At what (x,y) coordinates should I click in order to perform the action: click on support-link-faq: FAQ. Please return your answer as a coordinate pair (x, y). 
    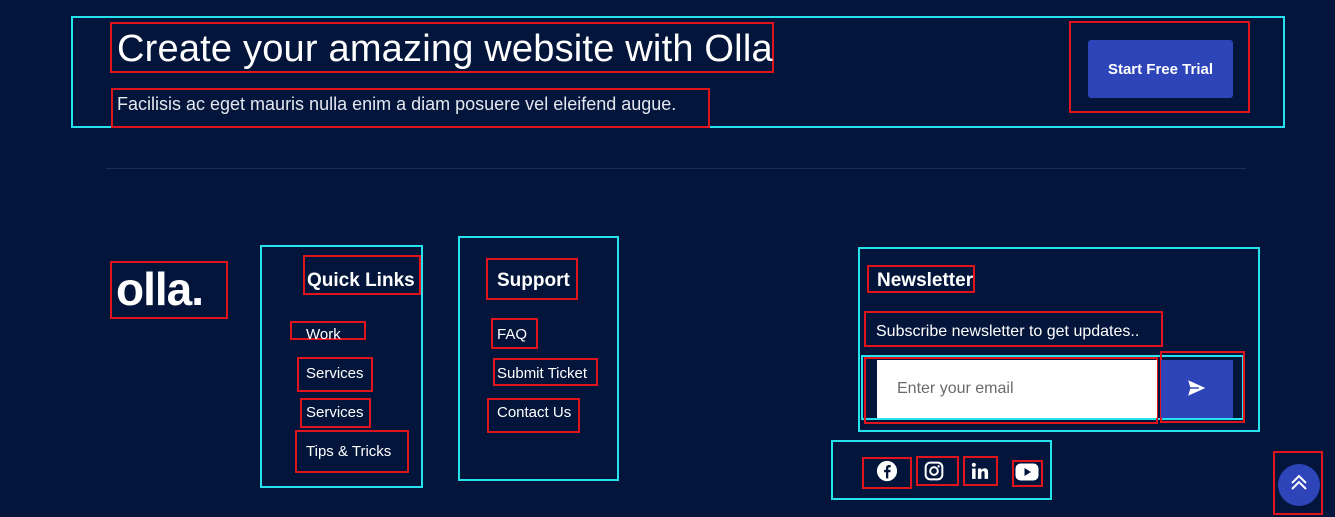
    Looking at the image, I should click on (512, 334).